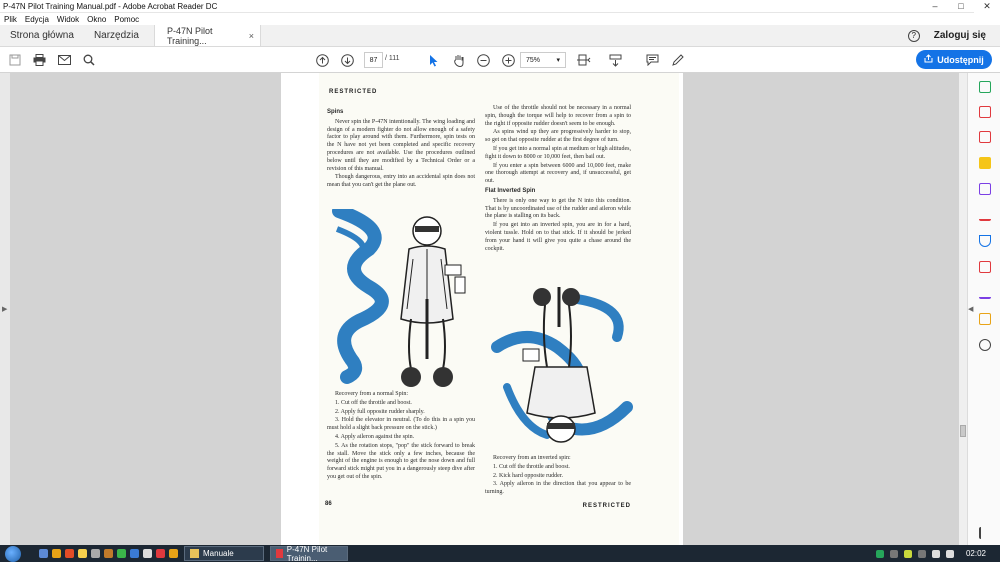 This screenshot has width=1000, height=562. Describe the element at coordinates (500, 19) in the screenshot. I see `menu-bar: Plik Edycja Widok Okno Pomoc` at that location.